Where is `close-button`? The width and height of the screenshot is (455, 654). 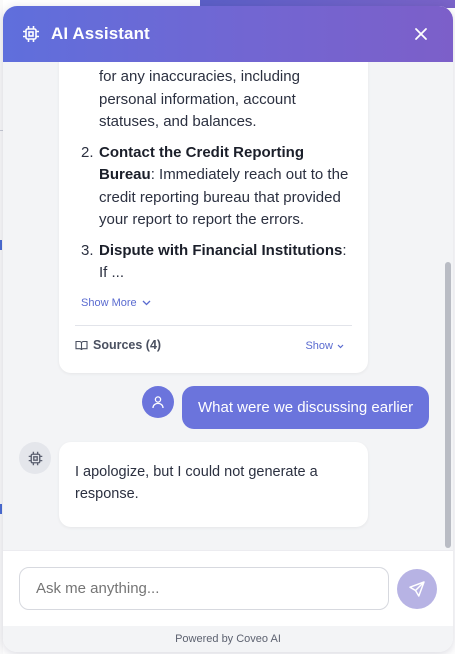
close-button is located at coordinates (421, 34).